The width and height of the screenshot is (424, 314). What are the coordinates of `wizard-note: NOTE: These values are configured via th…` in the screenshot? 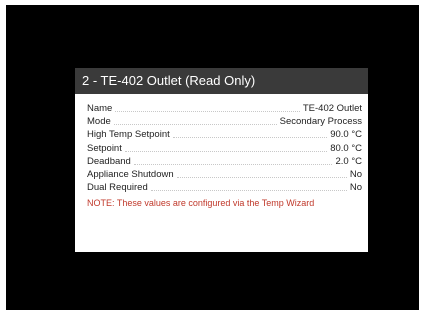 It's located at (201, 203).